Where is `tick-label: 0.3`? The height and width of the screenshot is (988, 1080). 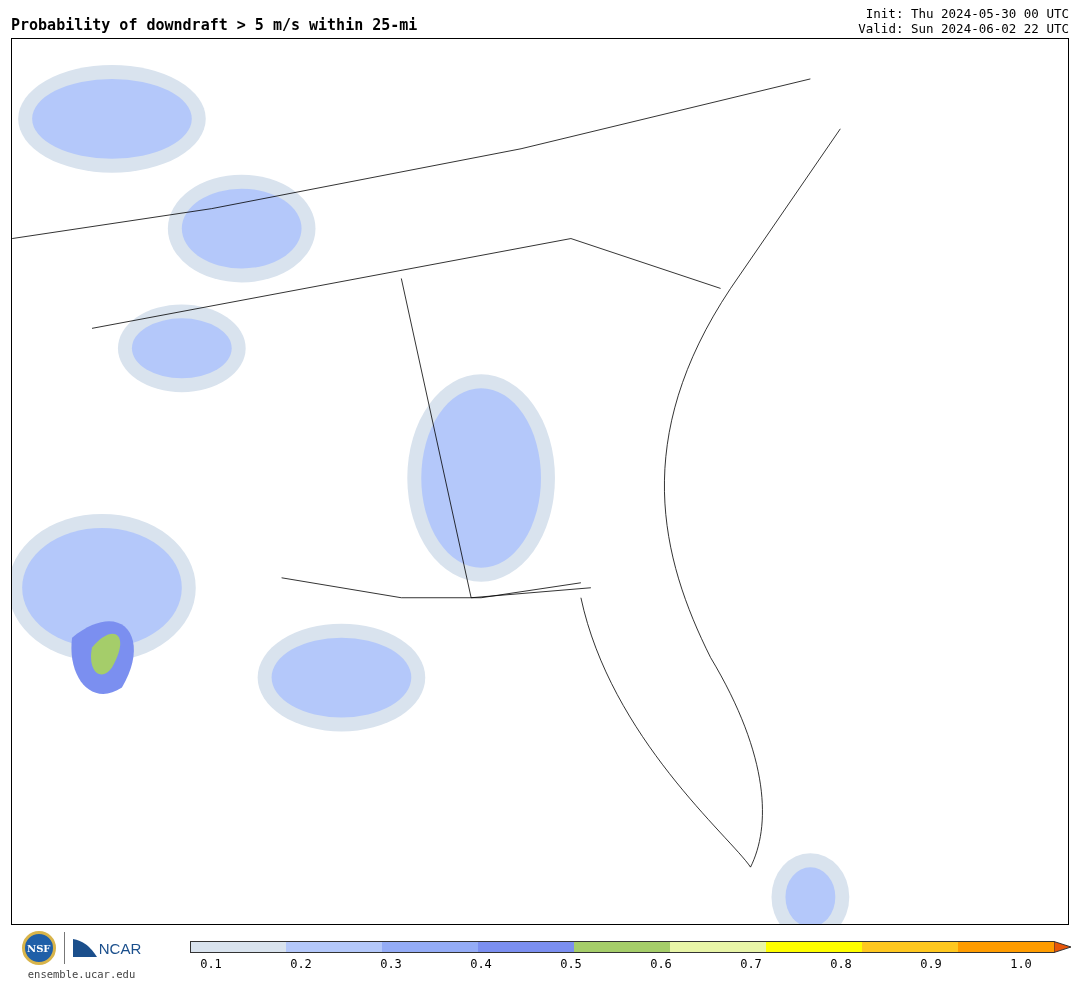 tick-label: 0.3 is located at coordinates (391, 964).